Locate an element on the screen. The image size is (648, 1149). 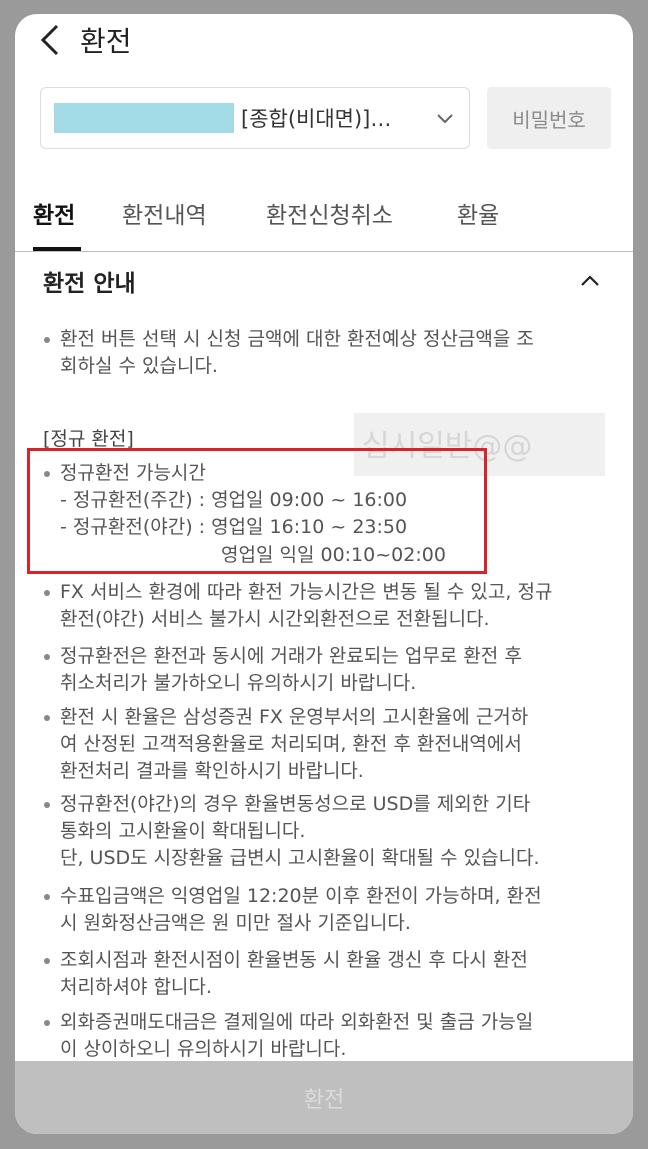
active-tab-indicator is located at coordinates (57, 249).